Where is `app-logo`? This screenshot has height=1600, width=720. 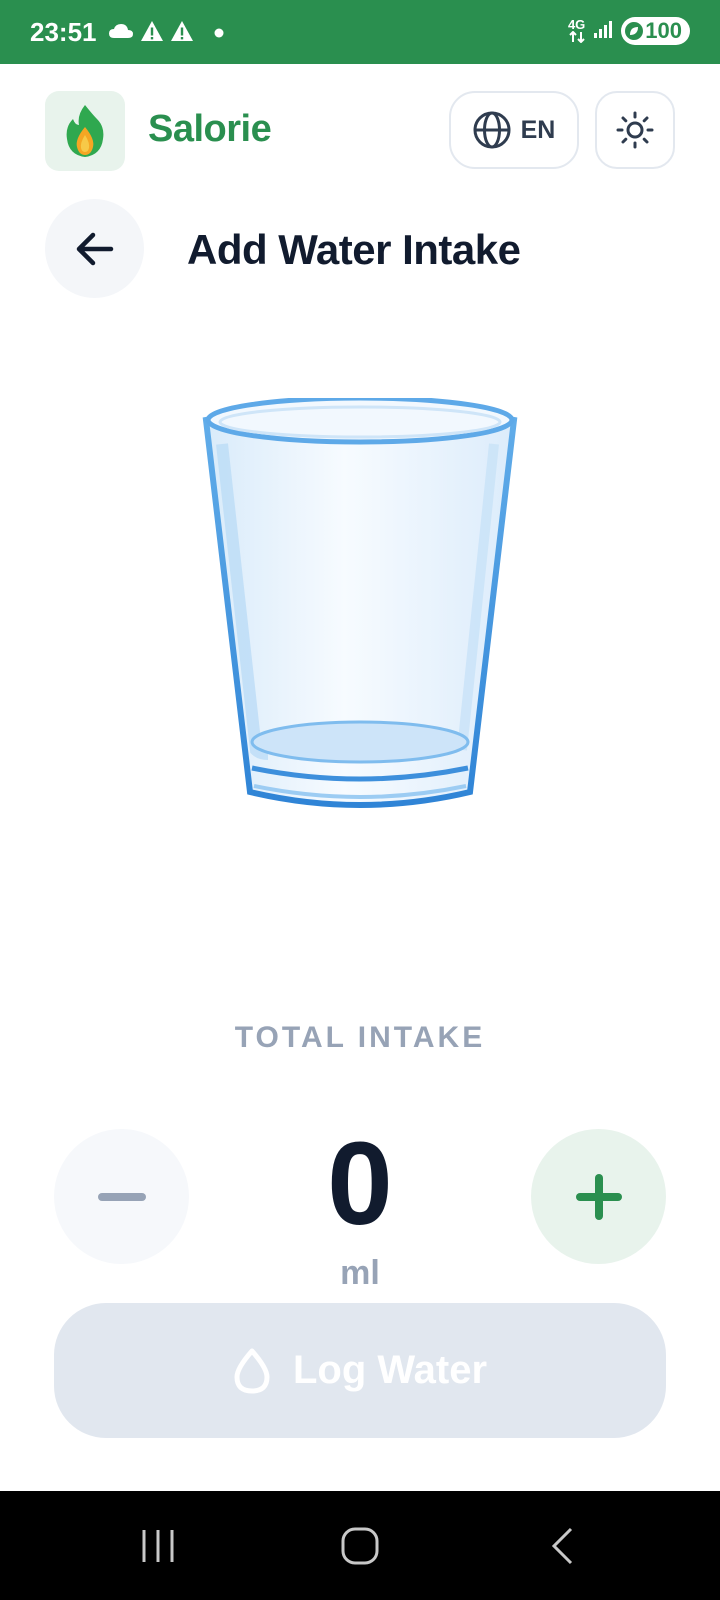 app-logo is located at coordinates (85, 131).